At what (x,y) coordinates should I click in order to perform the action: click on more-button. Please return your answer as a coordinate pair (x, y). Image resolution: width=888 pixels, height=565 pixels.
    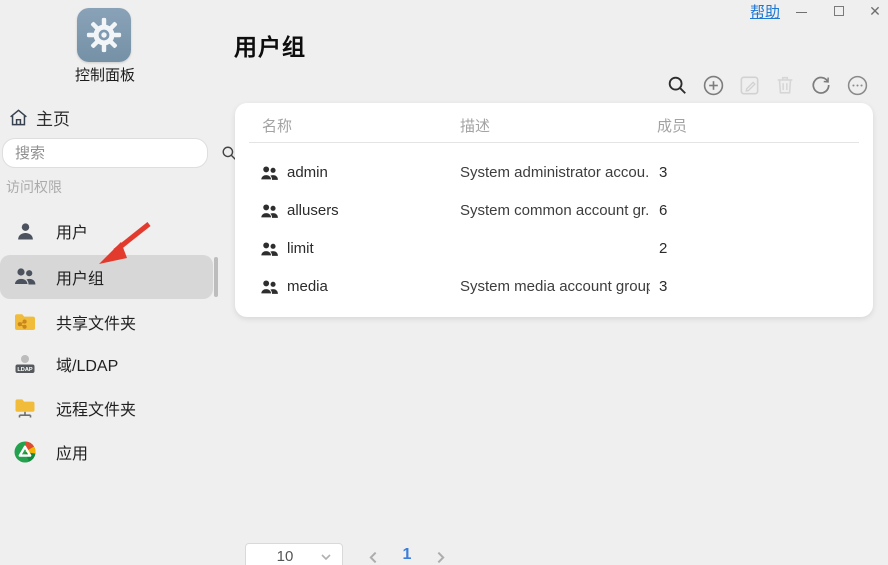
    Looking at the image, I should click on (857, 85).